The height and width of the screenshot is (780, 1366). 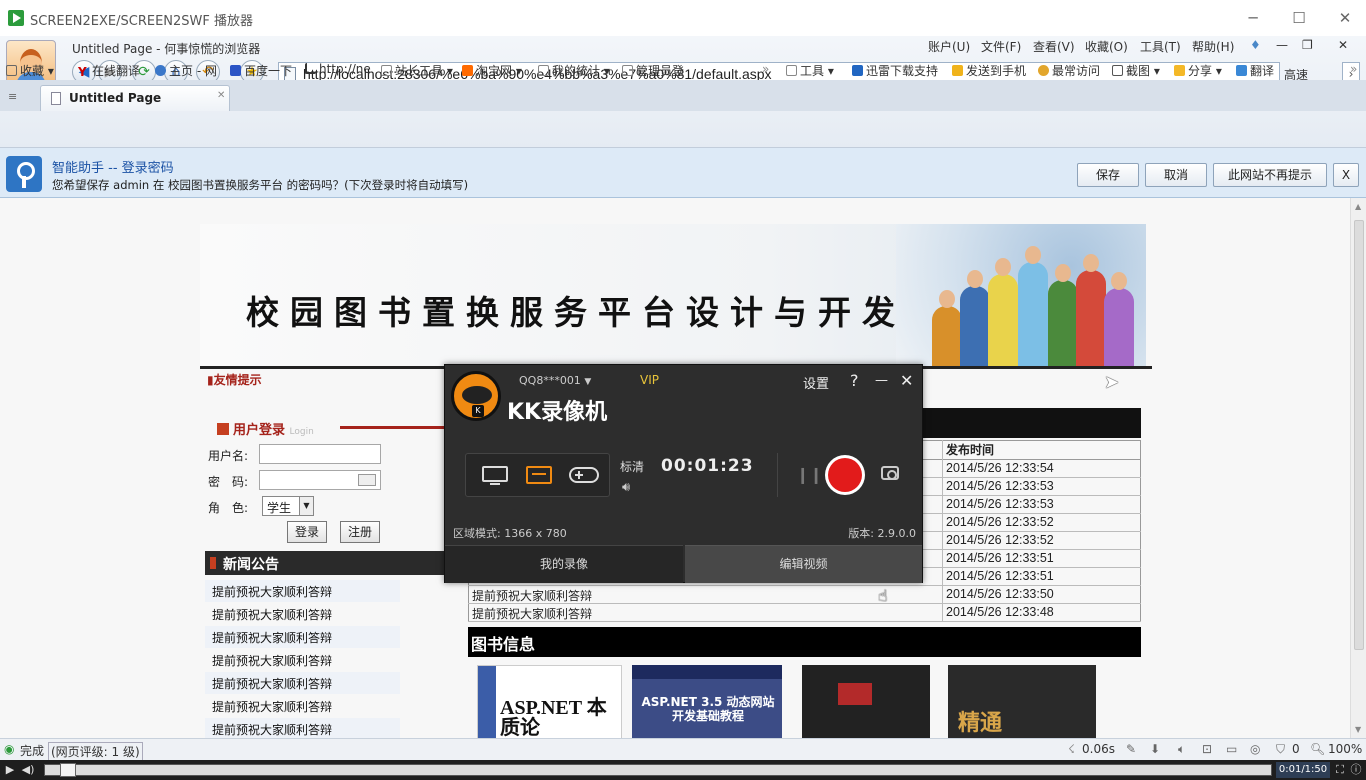 What do you see at coordinates (989, 70) in the screenshot?
I see `tool-send-phone: 发送到手机` at bounding box center [989, 70].